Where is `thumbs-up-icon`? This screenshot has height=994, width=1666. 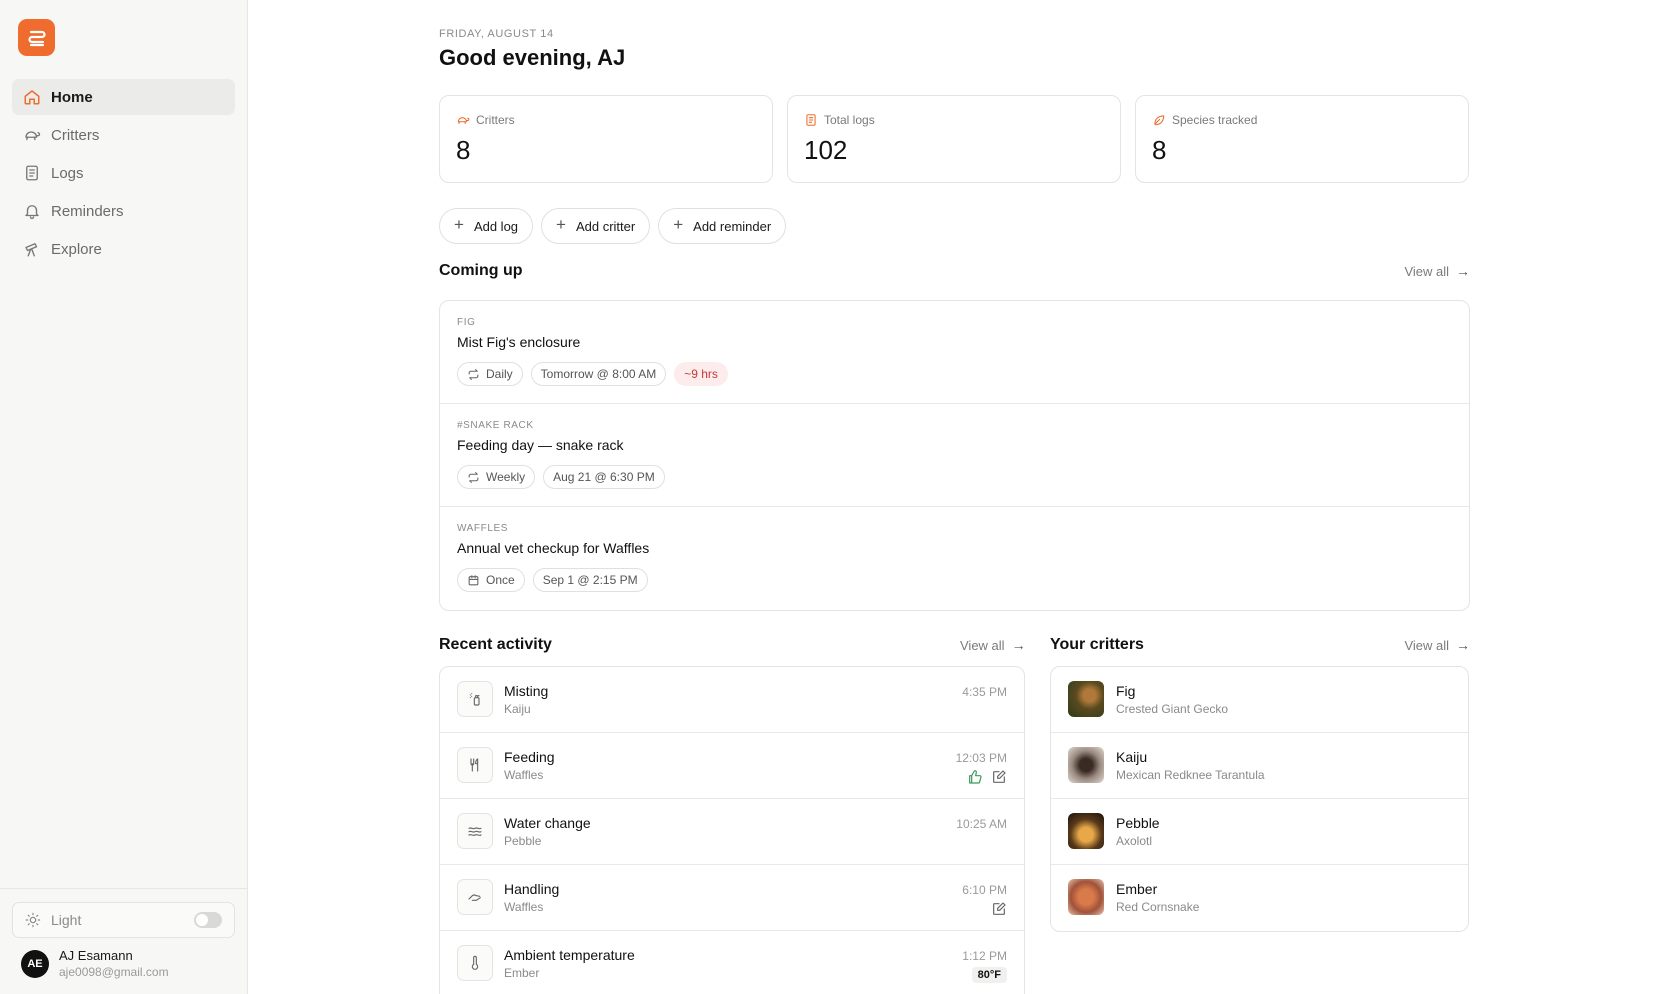
thumbs-up-icon is located at coordinates (975, 777).